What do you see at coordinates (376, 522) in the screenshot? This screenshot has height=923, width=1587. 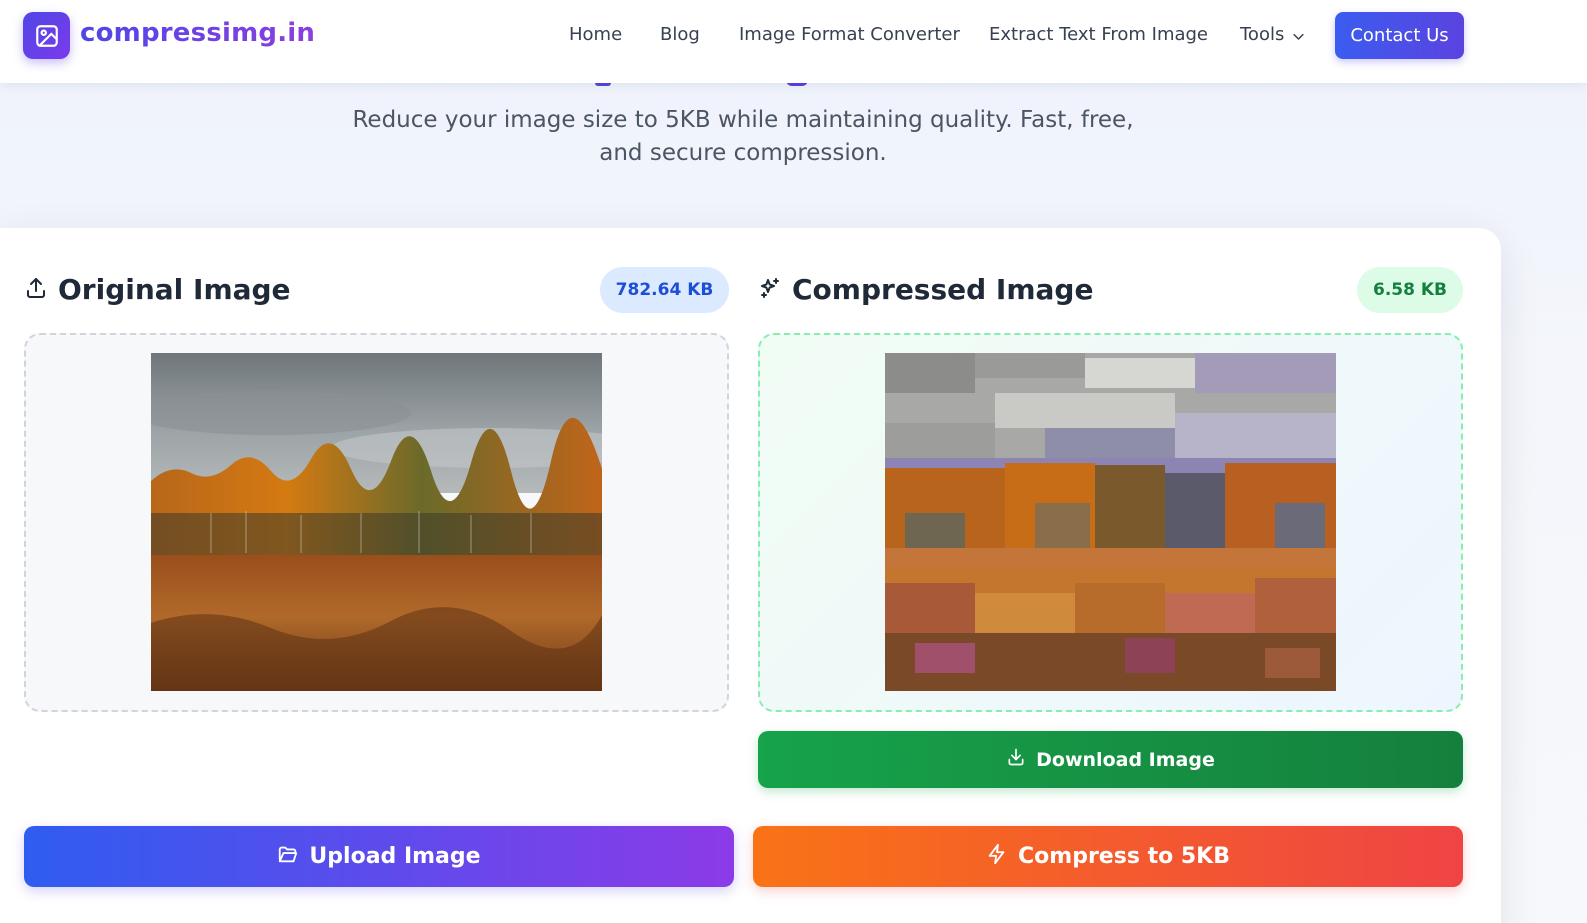 I see `original-image-preview` at bounding box center [376, 522].